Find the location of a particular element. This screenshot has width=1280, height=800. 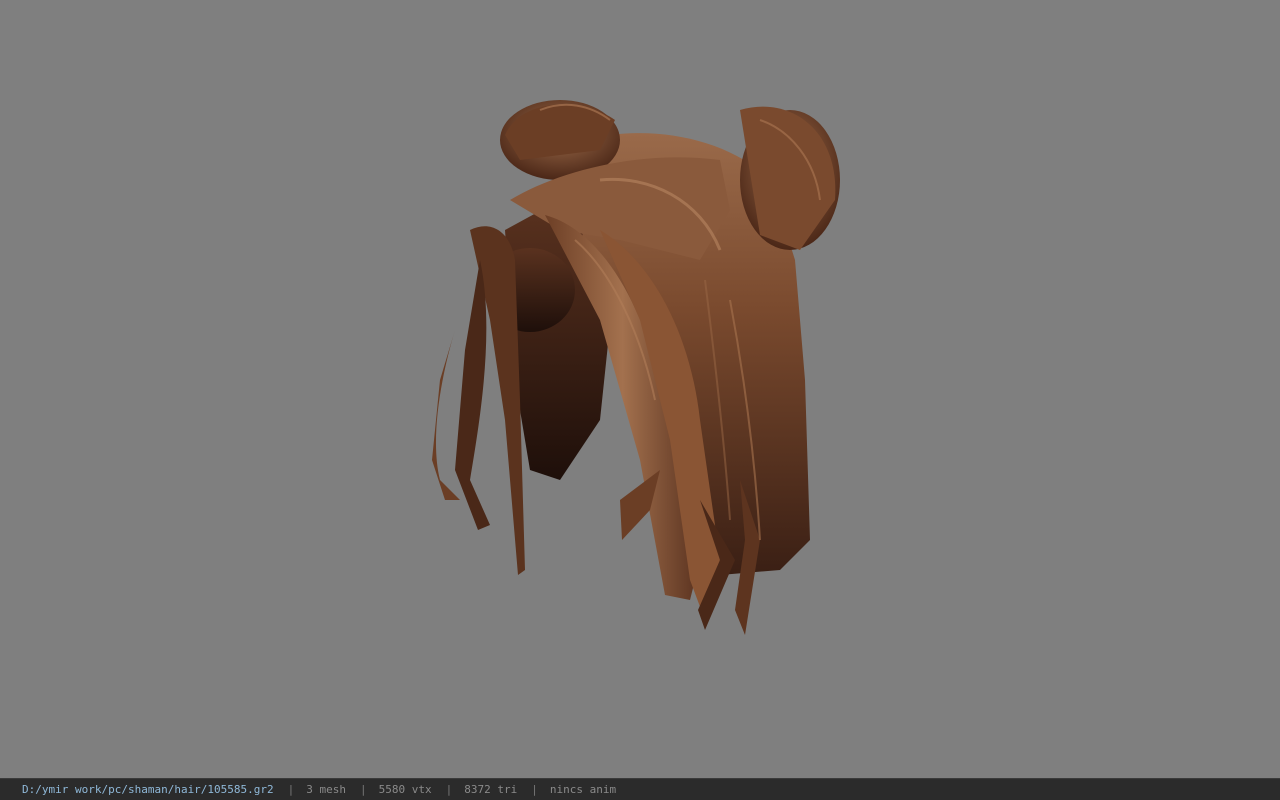

triangle-count: 8372 tri is located at coordinates (491, 789).